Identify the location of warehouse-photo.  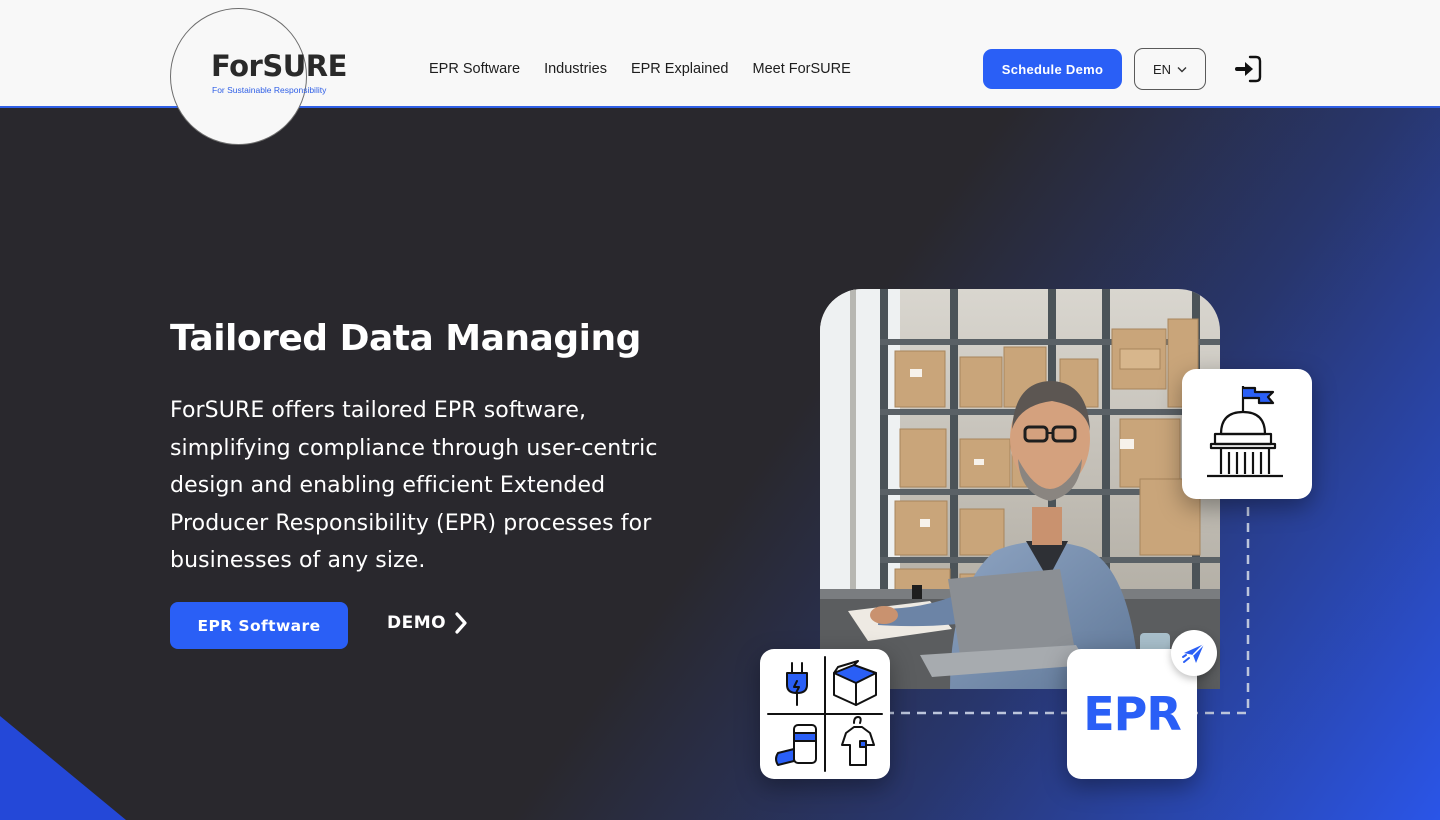
(1020, 489).